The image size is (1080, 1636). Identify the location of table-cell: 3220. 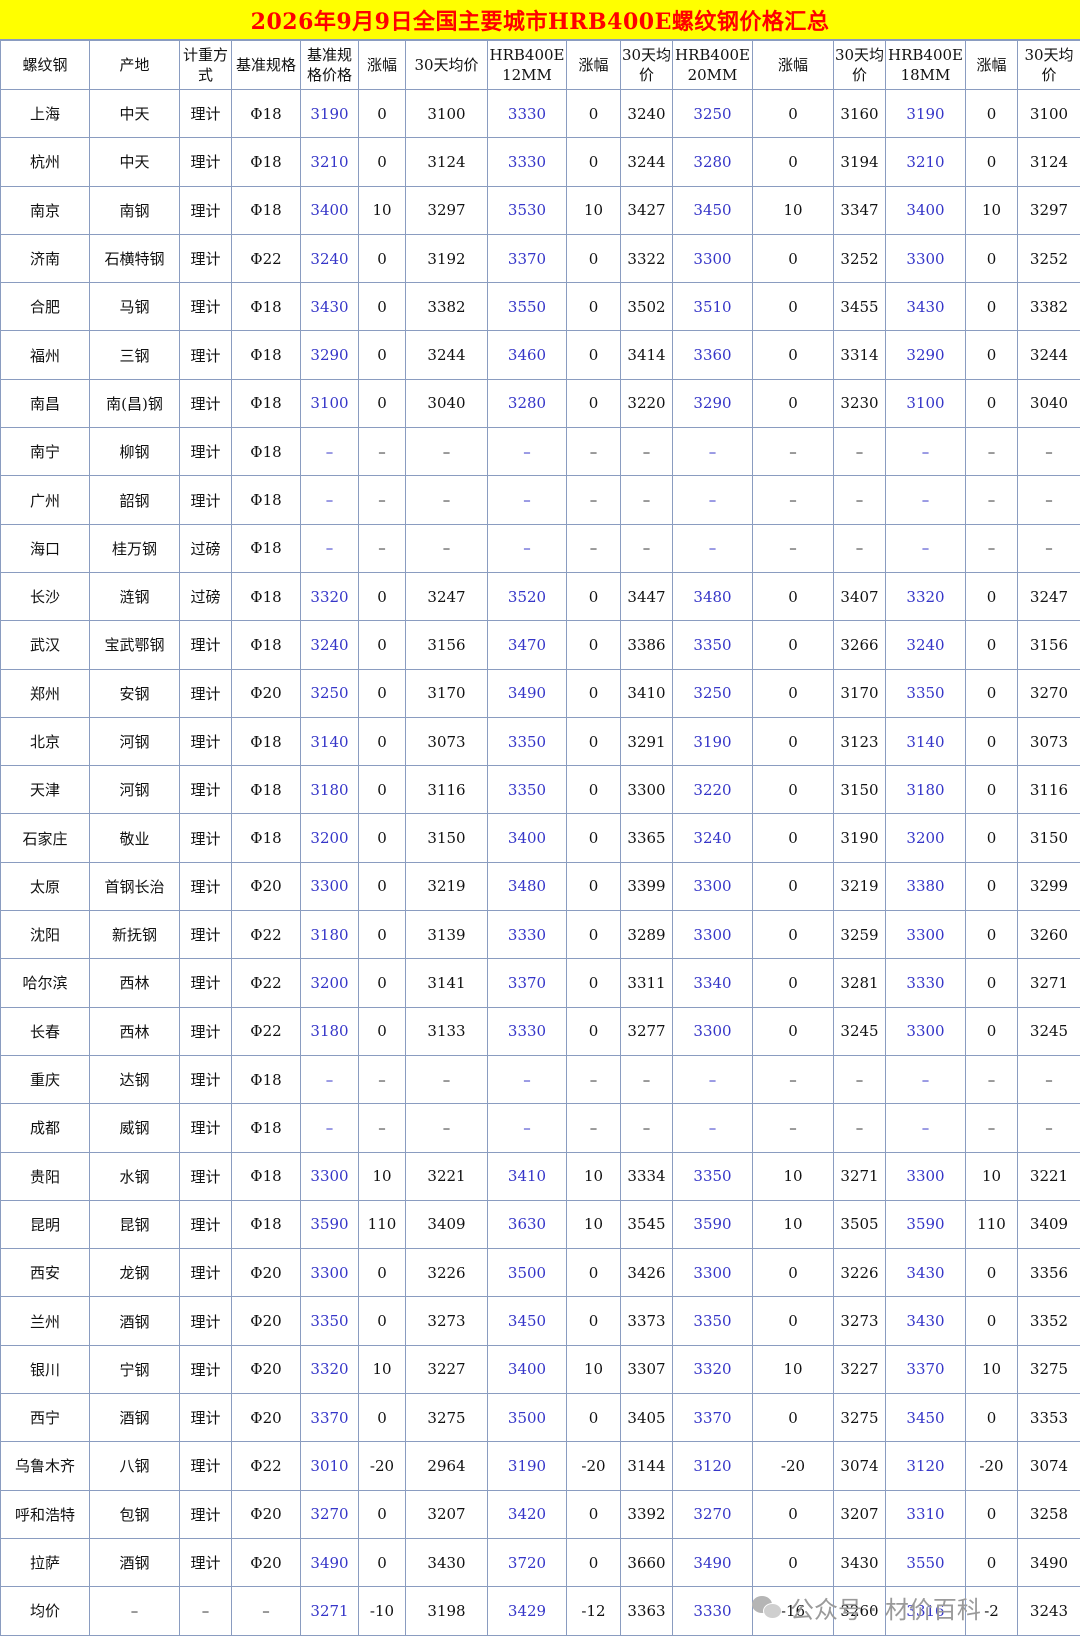
(713, 790).